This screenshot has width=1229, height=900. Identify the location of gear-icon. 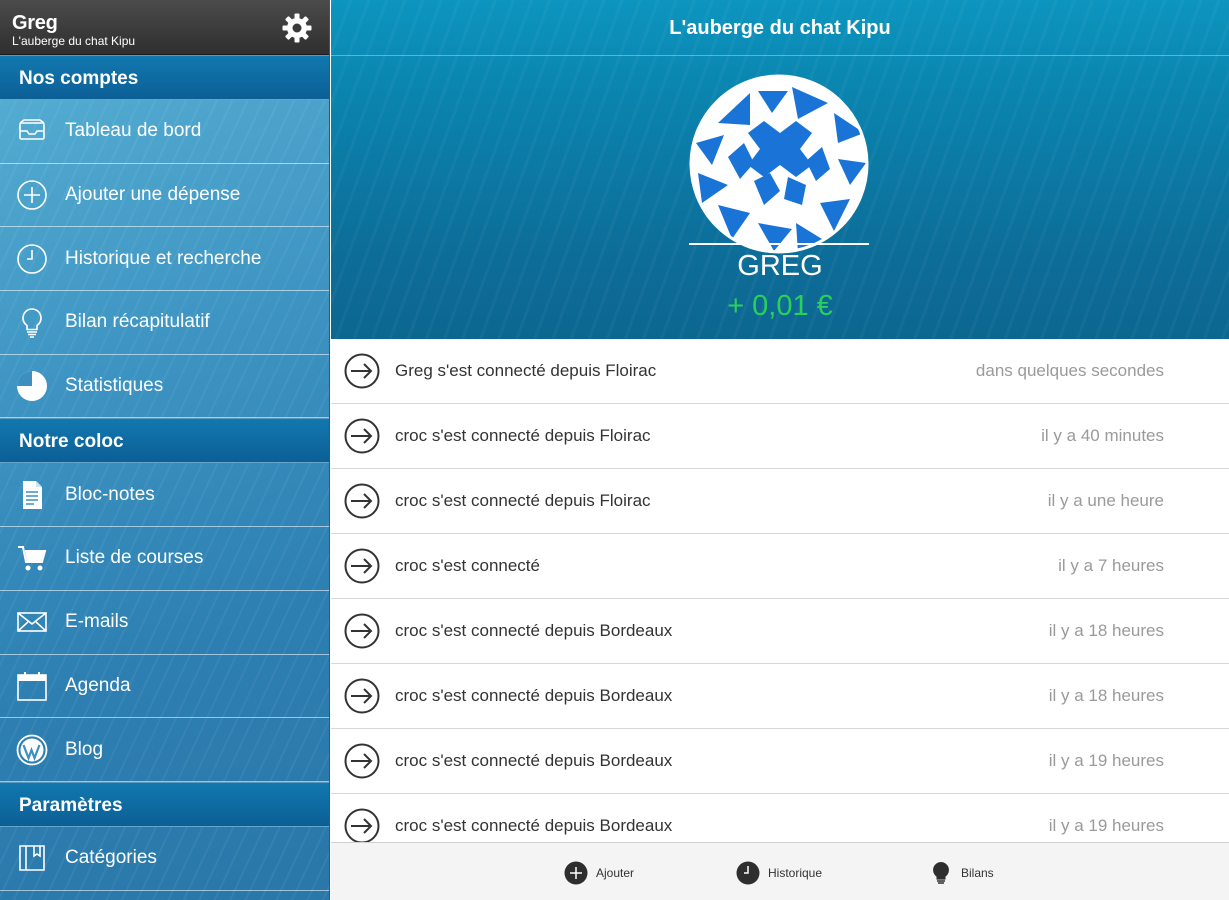
(297, 28).